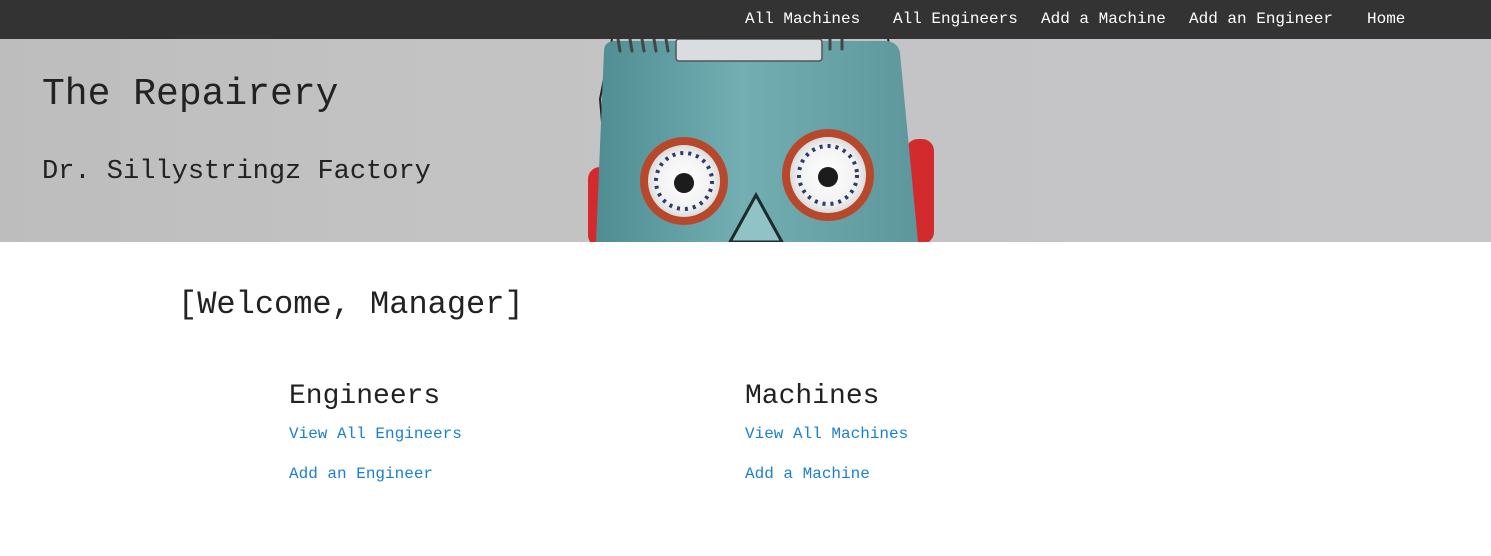  Describe the element at coordinates (1261, 19) in the screenshot. I see `nav-link-add-engineer: Add an Engineer` at that location.